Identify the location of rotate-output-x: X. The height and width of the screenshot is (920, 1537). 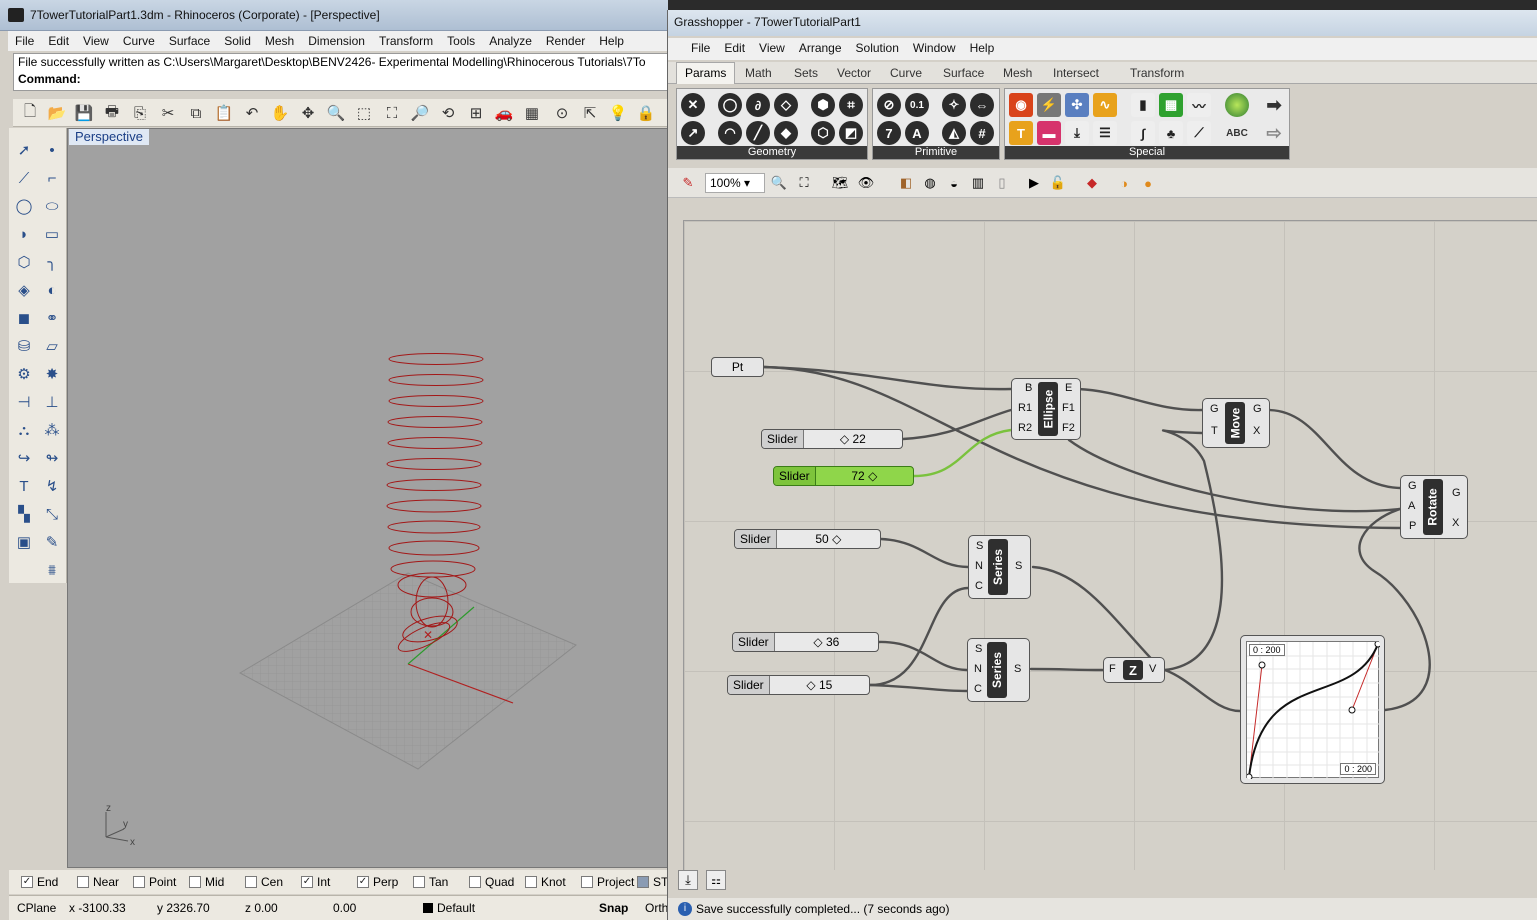
(1455, 523).